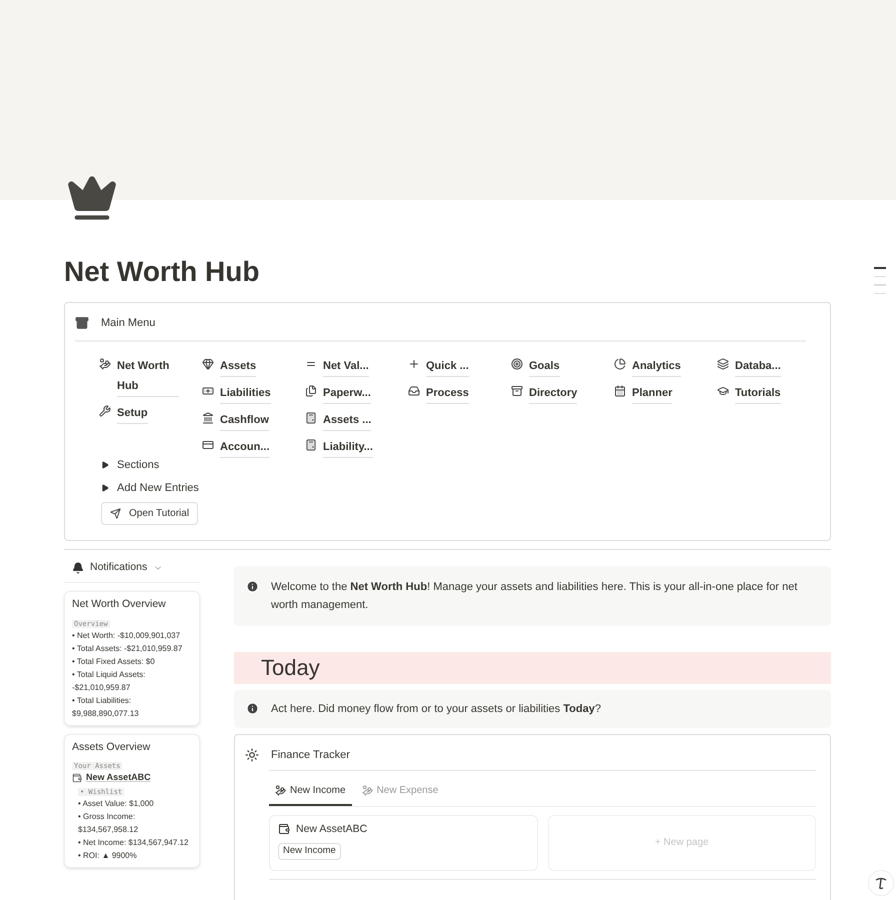  What do you see at coordinates (414, 364) in the screenshot?
I see `plus-icon` at bounding box center [414, 364].